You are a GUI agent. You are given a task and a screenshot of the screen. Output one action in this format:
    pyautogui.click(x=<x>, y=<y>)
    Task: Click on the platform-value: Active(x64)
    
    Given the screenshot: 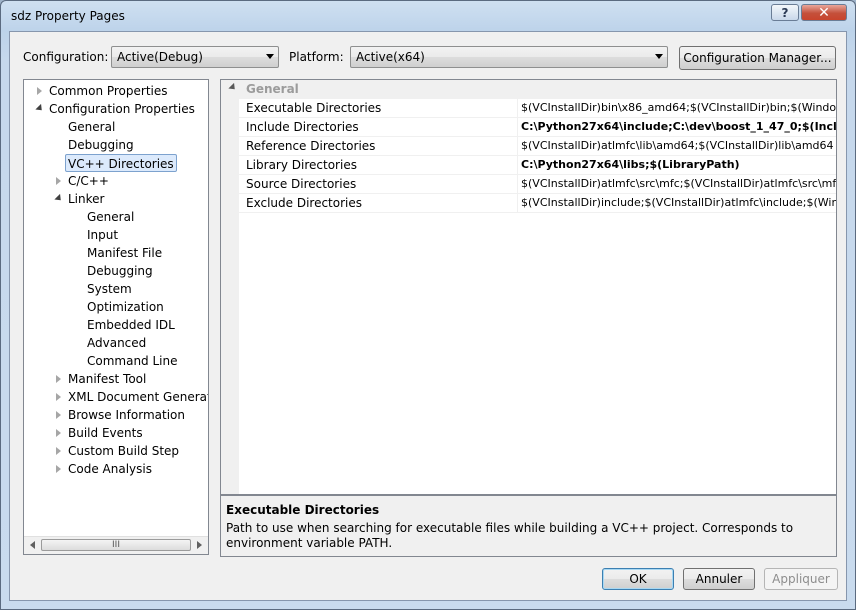 What is the action you would take?
    pyautogui.click(x=390, y=57)
    